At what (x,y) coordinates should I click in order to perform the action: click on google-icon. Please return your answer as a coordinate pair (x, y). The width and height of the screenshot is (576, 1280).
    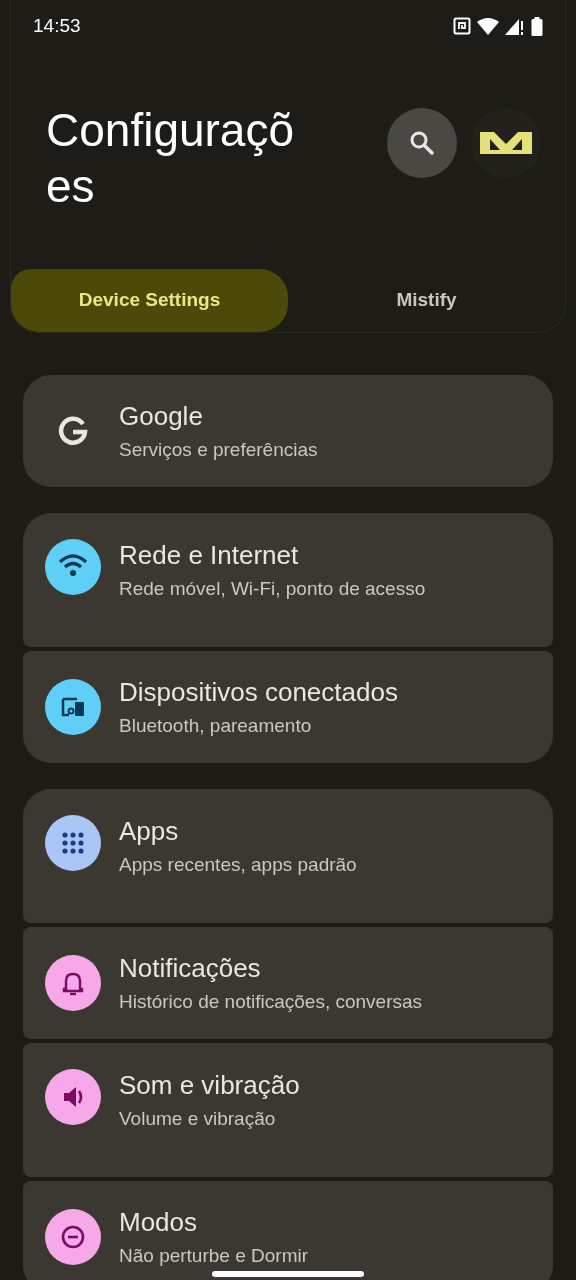
    Looking at the image, I should click on (73, 431).